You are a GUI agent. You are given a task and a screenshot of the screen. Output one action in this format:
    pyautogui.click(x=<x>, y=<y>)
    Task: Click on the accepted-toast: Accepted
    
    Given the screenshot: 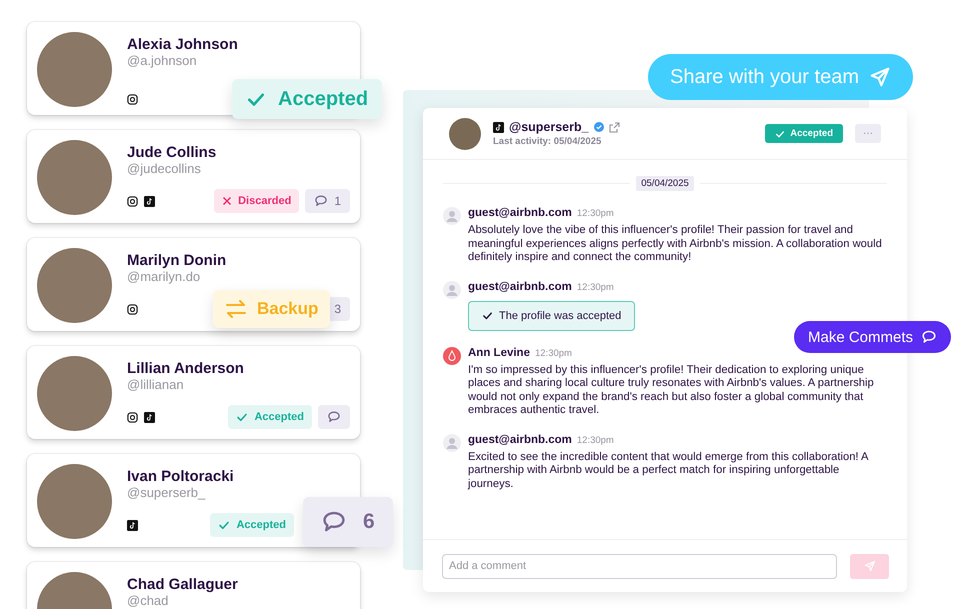 What is the action you would take?
    pyautogui.click(x=307, y=99)
    